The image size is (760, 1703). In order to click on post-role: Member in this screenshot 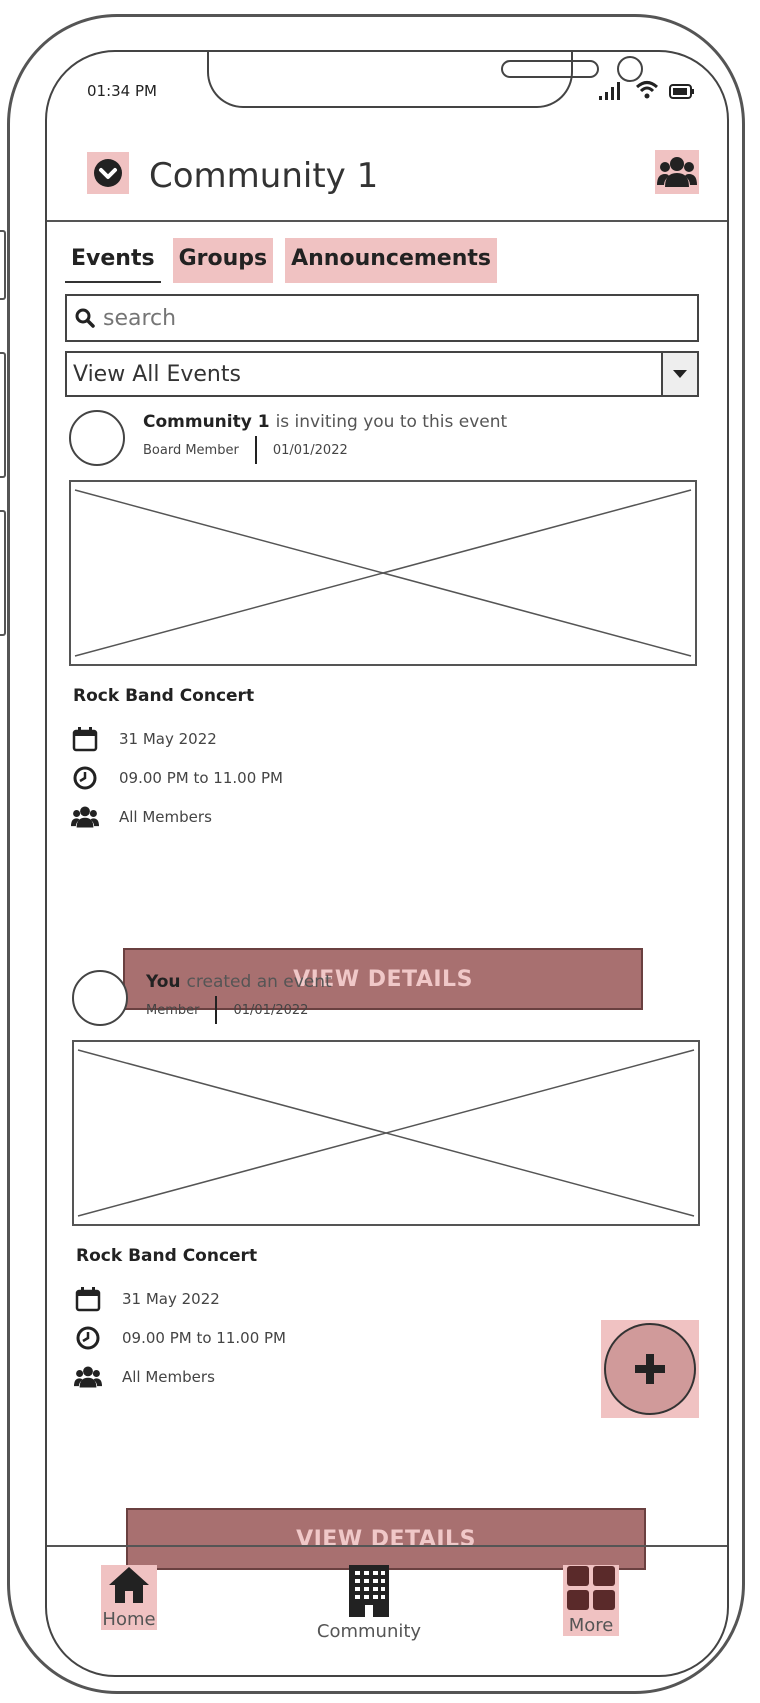, I will do `click(173, 1010)`.